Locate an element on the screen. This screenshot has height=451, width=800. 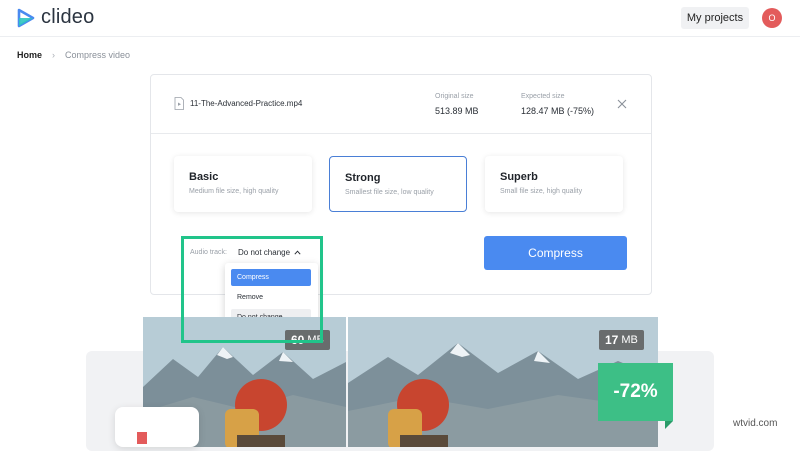
reduction-badge: -72% is located at coordinates (635, 396).